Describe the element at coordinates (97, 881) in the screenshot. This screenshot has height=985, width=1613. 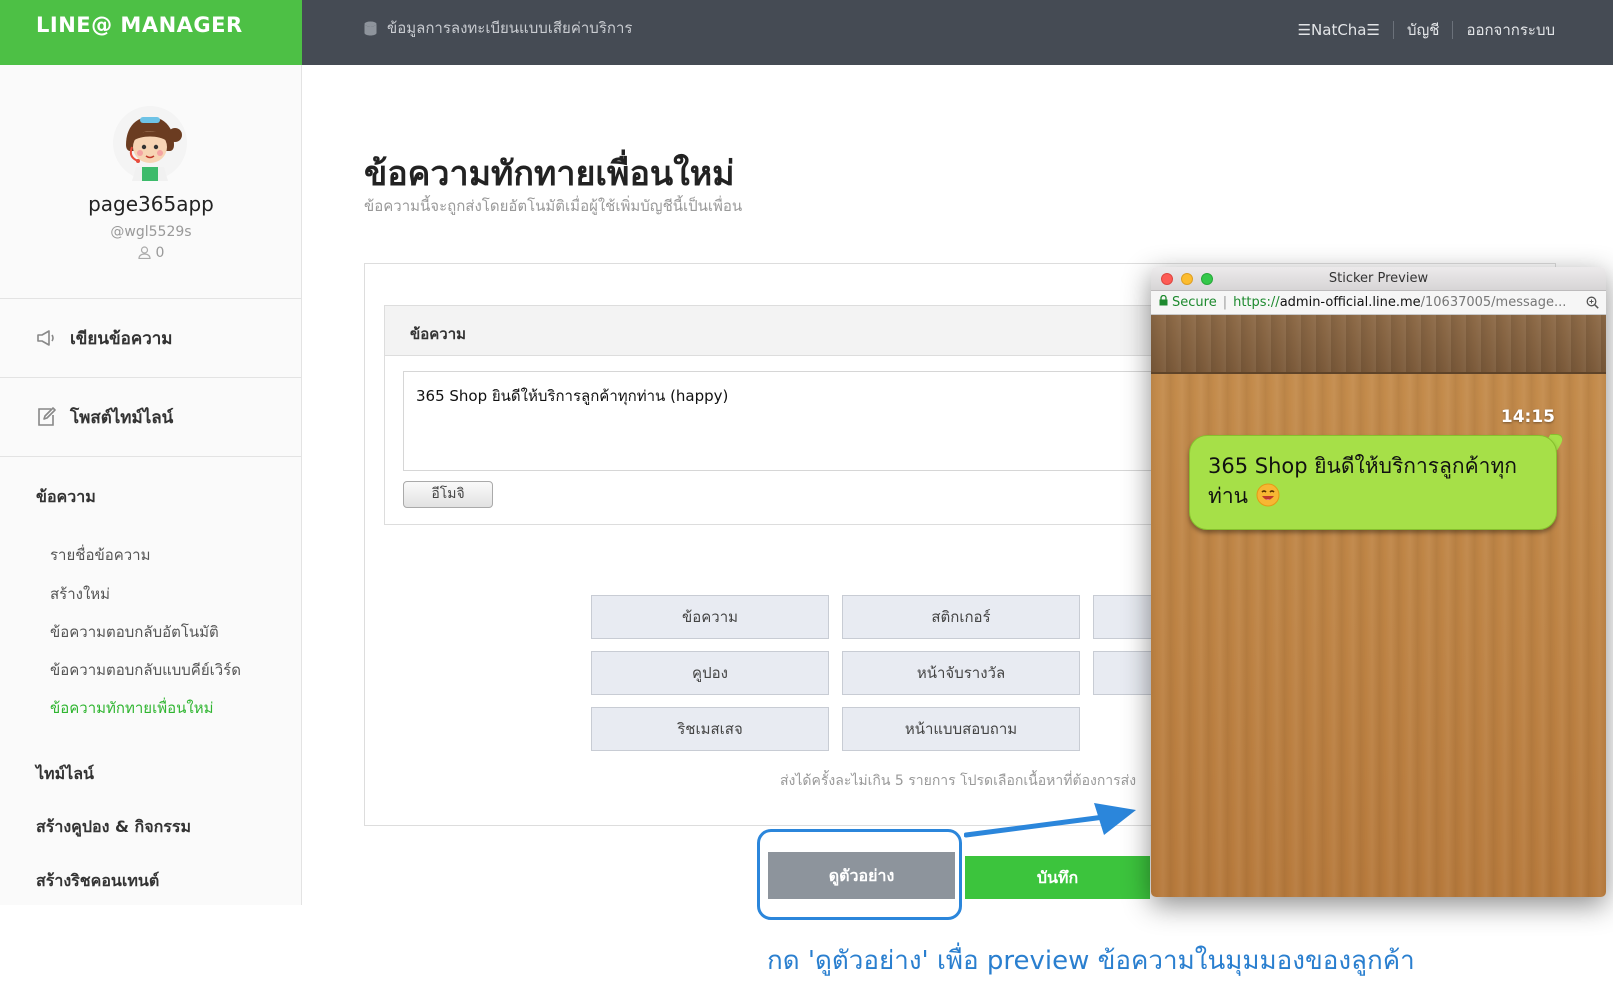
I see `sidebar-section-rich-content: สร้างริชคอนเทนต์` at that location.